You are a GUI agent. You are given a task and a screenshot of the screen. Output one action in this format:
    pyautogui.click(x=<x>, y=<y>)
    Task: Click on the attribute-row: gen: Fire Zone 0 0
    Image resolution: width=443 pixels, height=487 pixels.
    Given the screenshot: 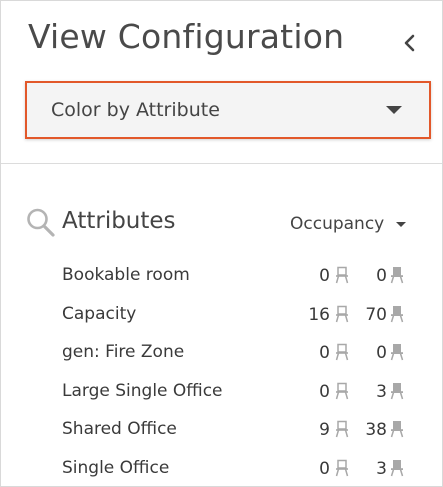 What is the action you would take?
    pyautogui.click(x=221, y=355)
    